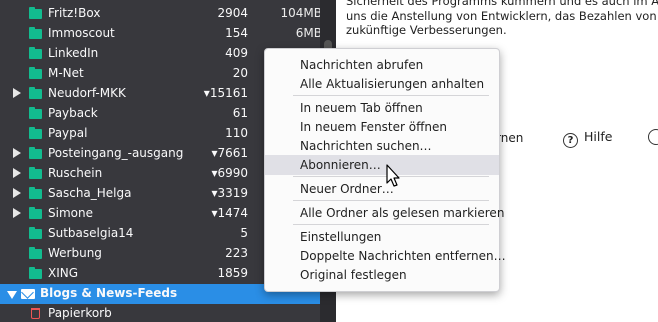  What do you see at coordinates (91, 233) in the screenshot?
I see `folder-name: Sutbaselgia14` at bounding box center [91, 233].